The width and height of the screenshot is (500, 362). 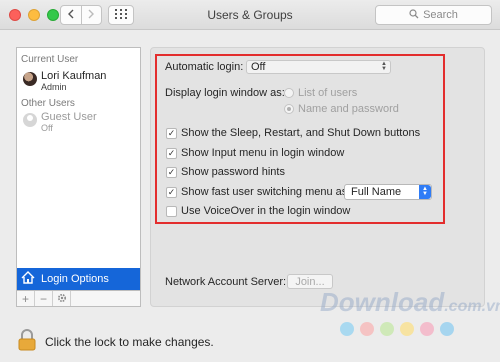 What do you see at coordinates (266, 211) in the screenshot?
I see `checkbox-label: Use VoiceOver in the login window` at bounding box center [266, 211].